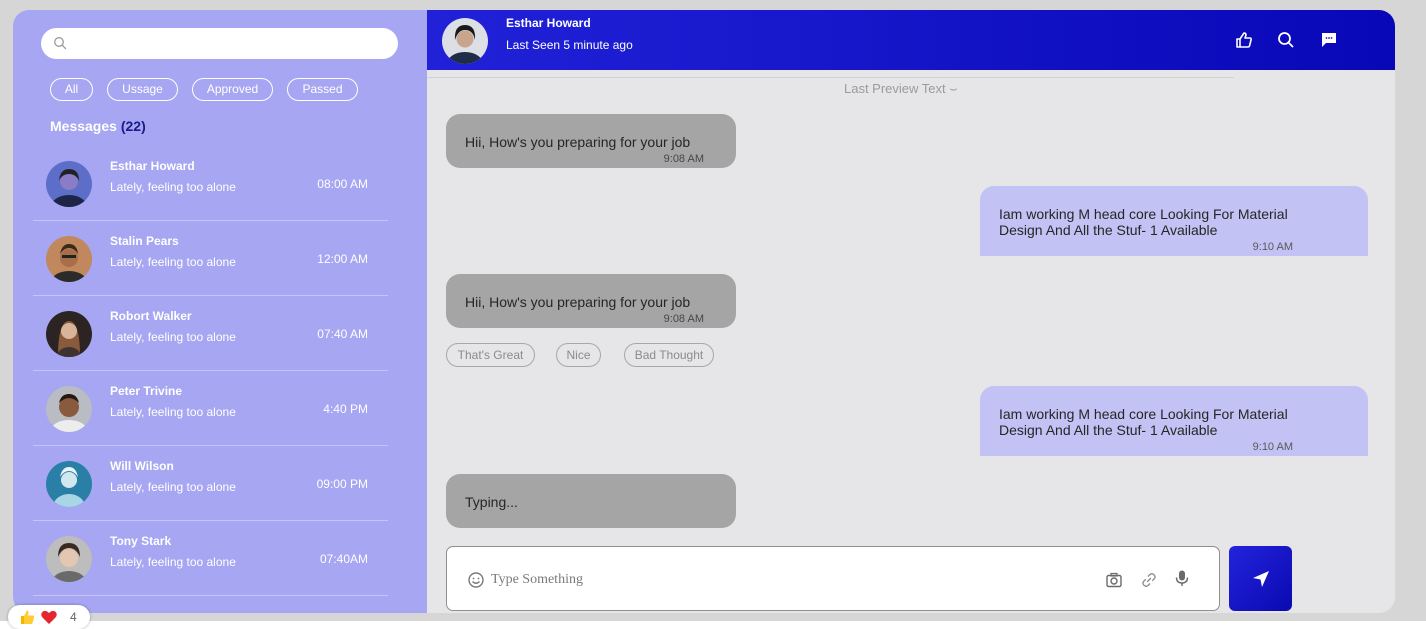 The height and width of the screenshot is (629, 1426). What do you see at coordinates (71, 89) in the screenshot?
I see `filter-all: All` at bounding box center [71, 89].